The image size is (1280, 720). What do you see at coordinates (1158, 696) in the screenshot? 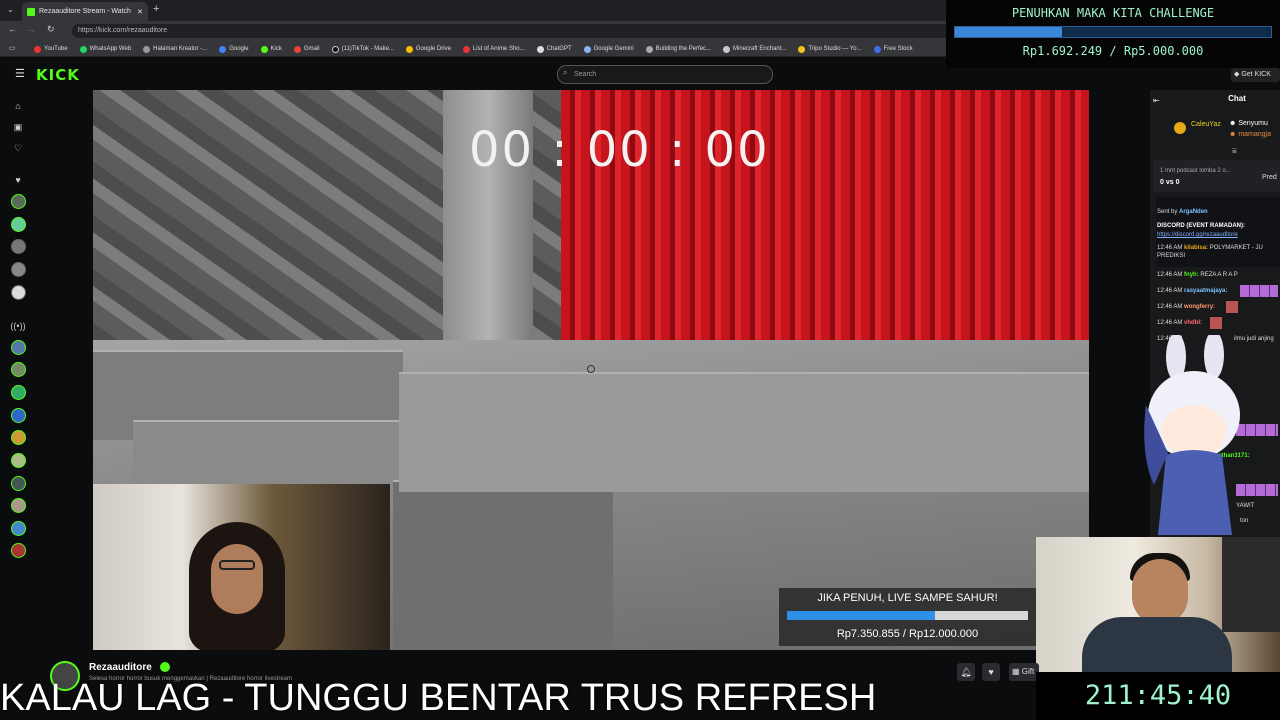
I see `stream-clock: 211:45:40` at bounding box center [1158, 696].